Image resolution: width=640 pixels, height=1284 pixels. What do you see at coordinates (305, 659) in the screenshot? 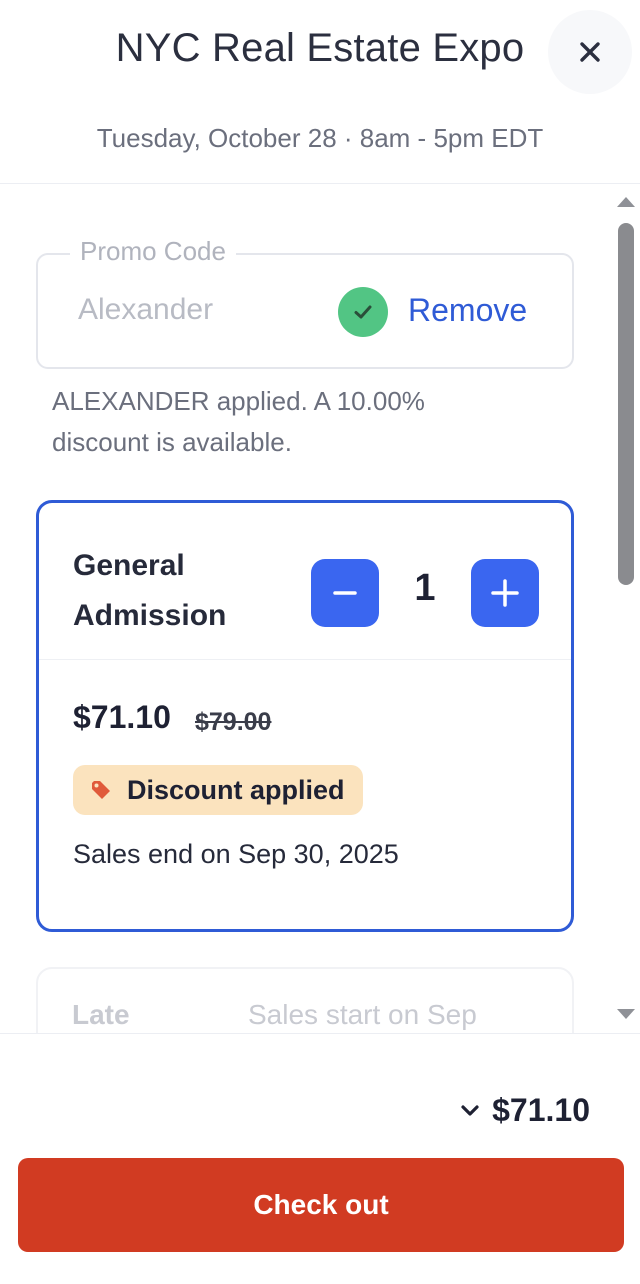
I see `card-divider` at bounding box center [305, 659].